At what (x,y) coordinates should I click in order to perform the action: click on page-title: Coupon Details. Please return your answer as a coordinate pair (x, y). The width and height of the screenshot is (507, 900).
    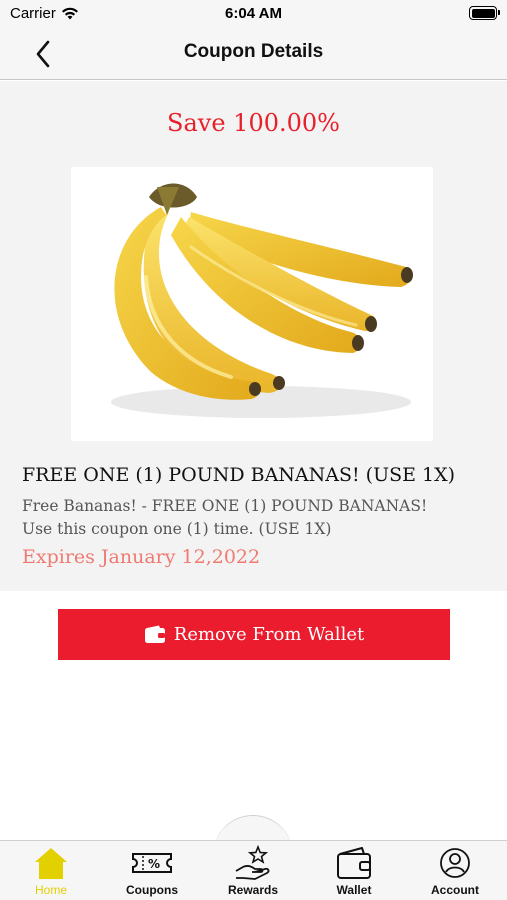
    Looking at the image, I should click on (253, 51).